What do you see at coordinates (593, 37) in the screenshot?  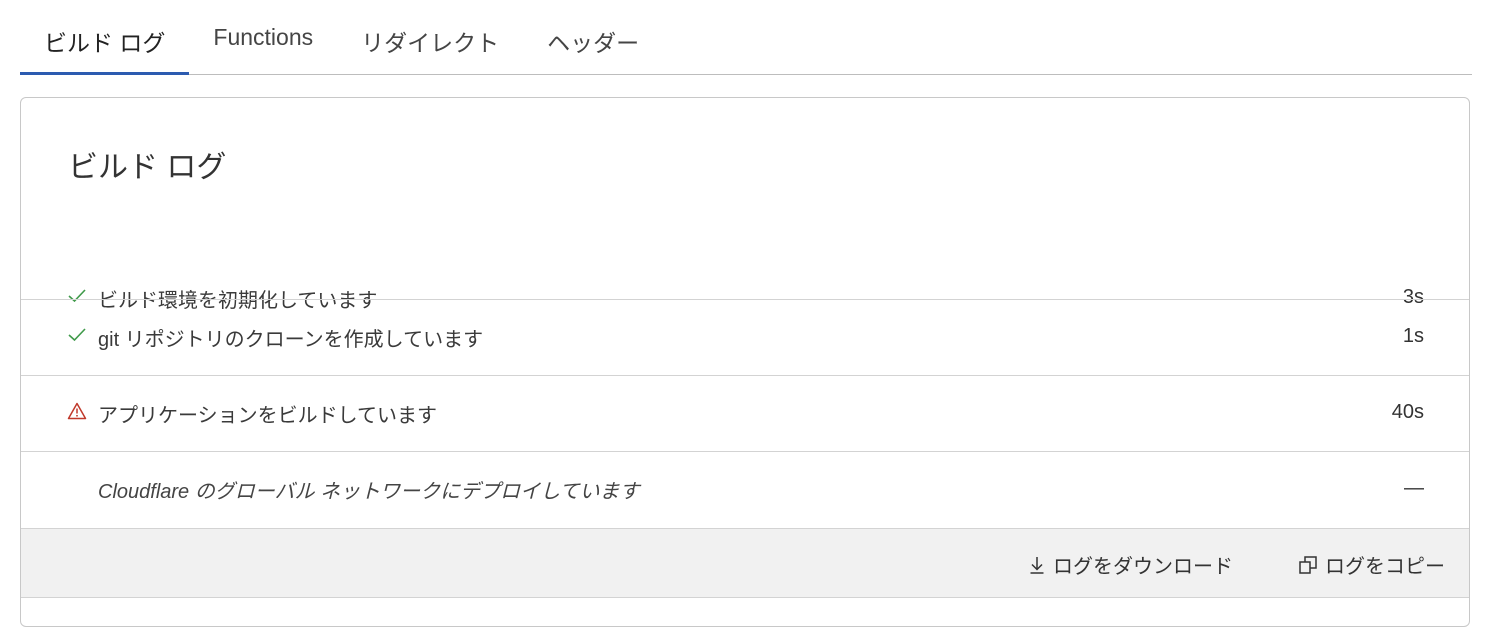 I see `tab-headers: ヘッダー` at bounding box center [593, 37].